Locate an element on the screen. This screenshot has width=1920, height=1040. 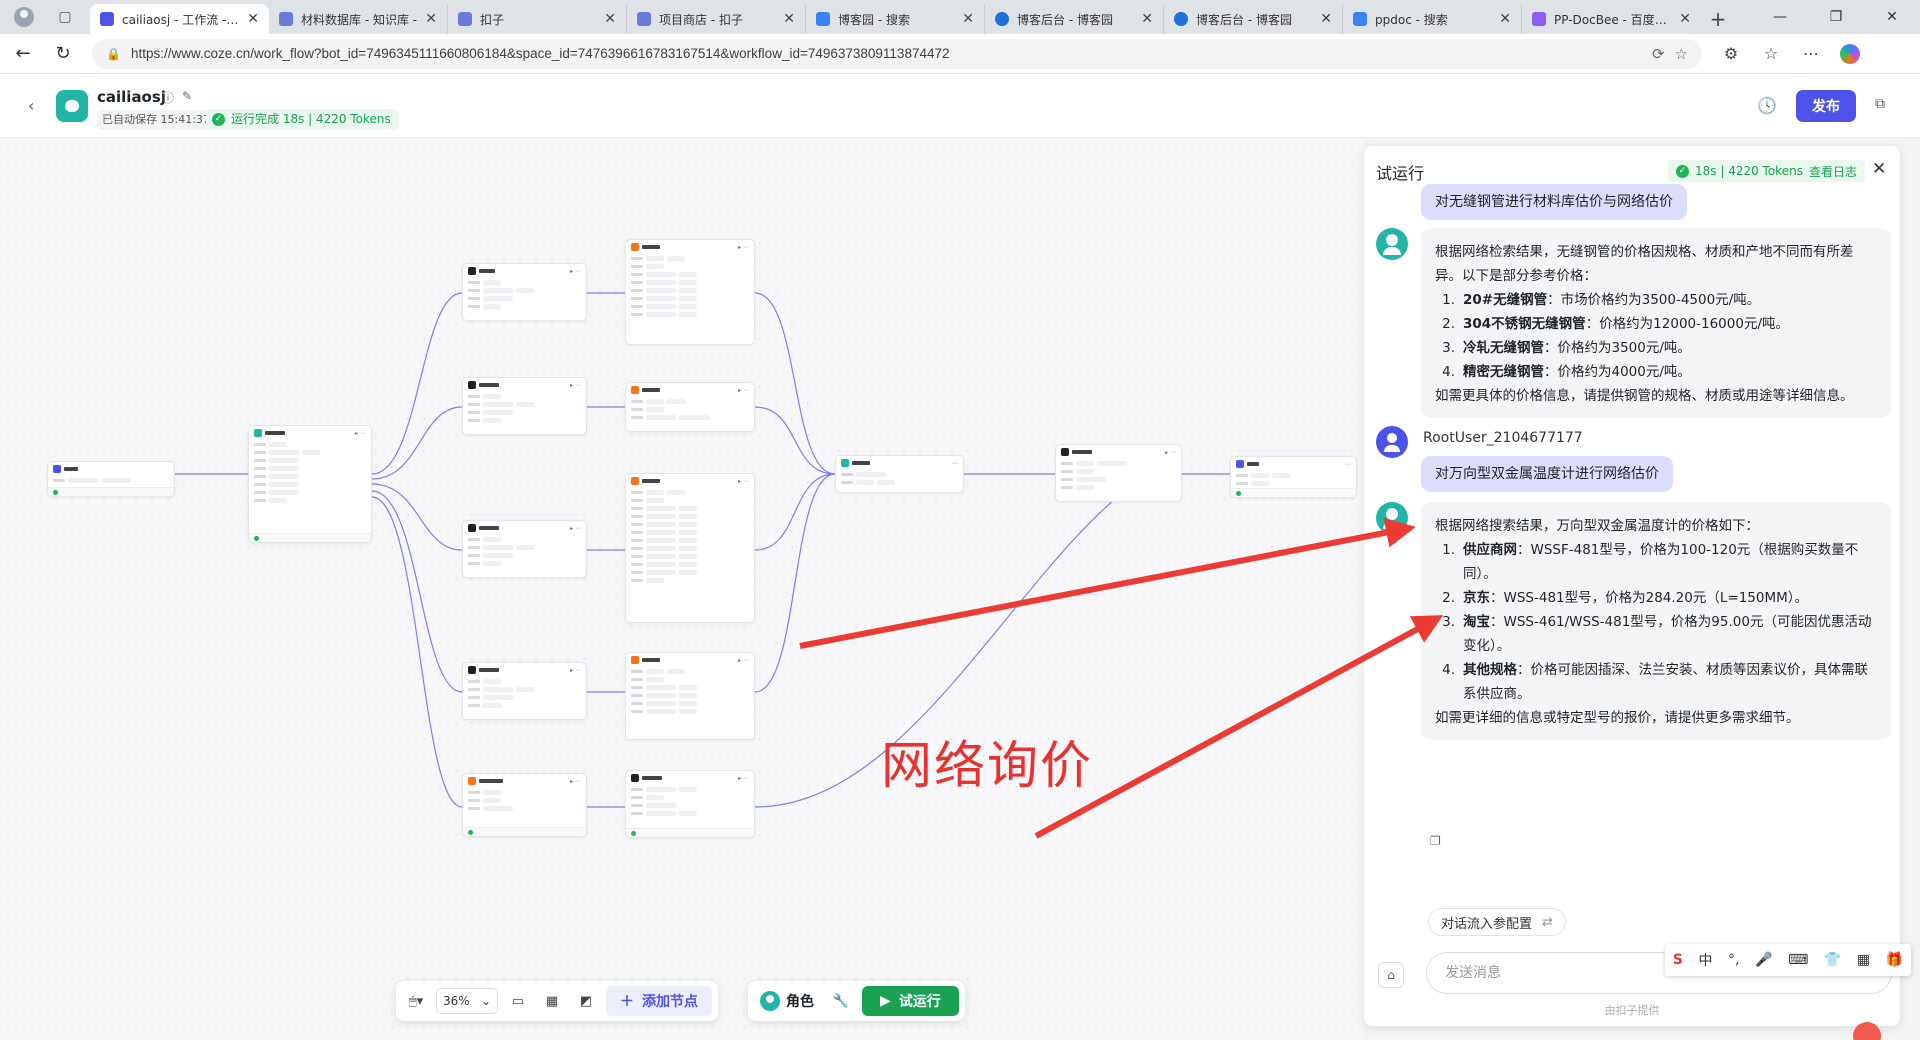
ime-punctuation-icon: °, is located at coordinates (1733, 960).